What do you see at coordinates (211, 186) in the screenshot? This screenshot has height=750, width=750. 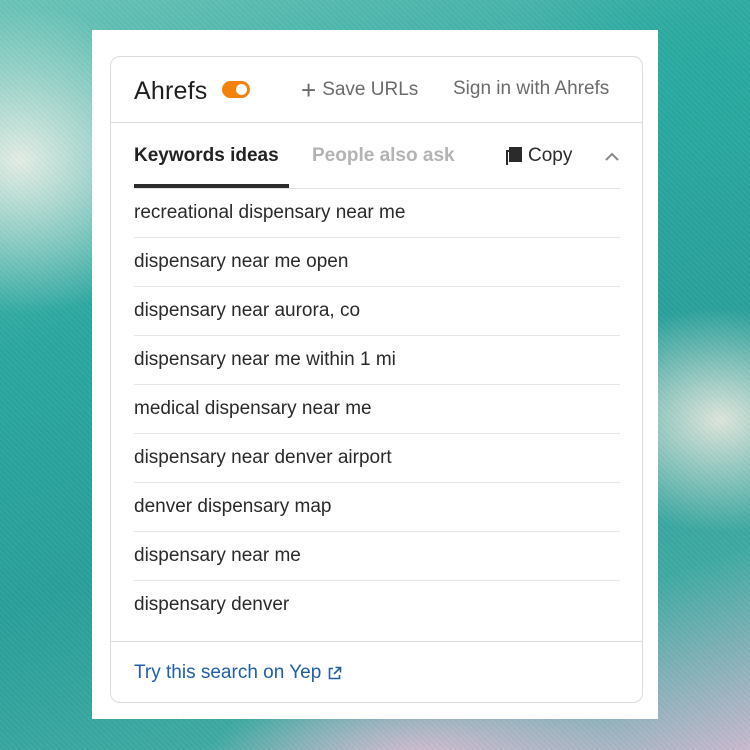 I see `active-tab-indicator` at bounding box center [211, 186].